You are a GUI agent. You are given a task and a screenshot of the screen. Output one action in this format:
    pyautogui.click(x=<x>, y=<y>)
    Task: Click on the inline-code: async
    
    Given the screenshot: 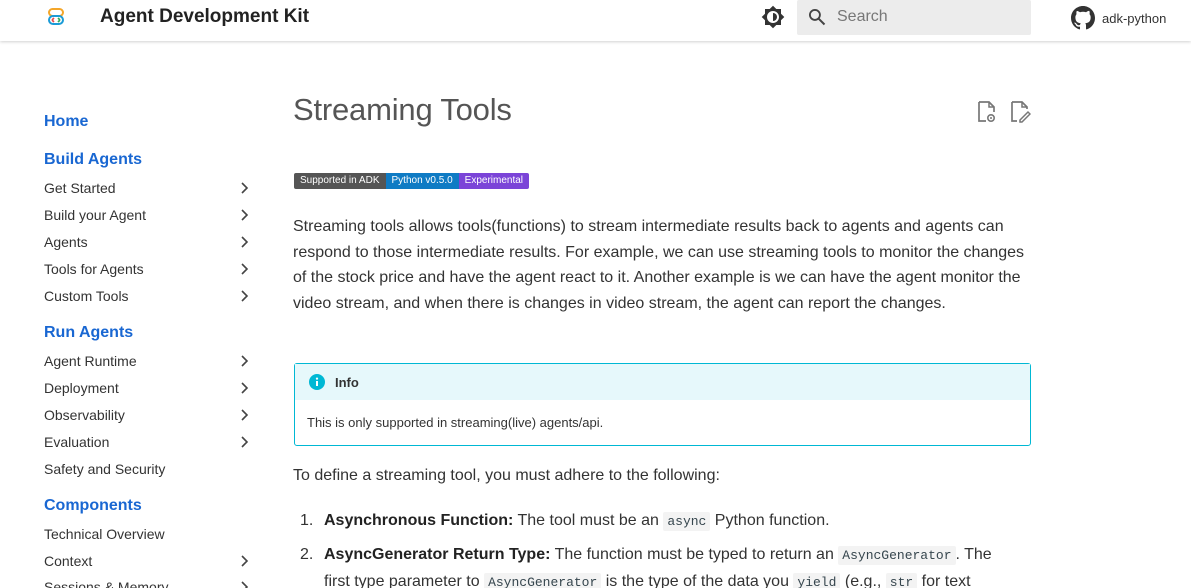 What is the action you would take?
    pyautogui.click(x=687, y=521)
    